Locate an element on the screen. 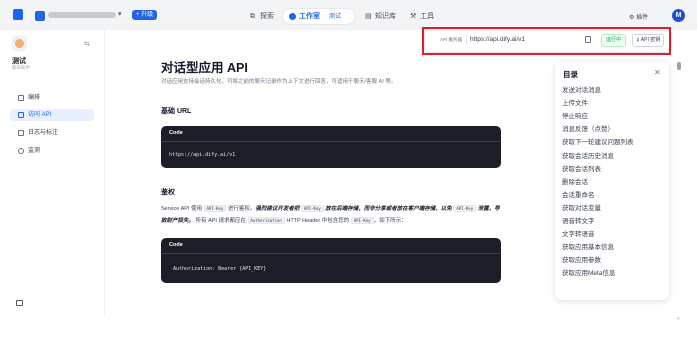  code-content: https://api.dify.ai/v1 is located at coordinates (331, 150).